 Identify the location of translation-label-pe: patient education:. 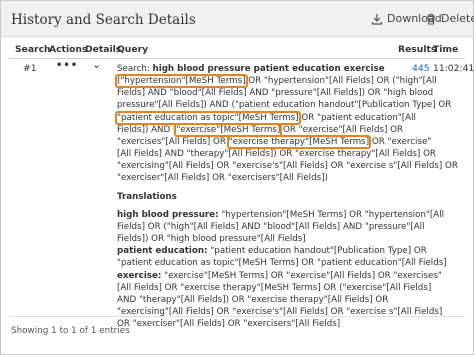
(162, 251).